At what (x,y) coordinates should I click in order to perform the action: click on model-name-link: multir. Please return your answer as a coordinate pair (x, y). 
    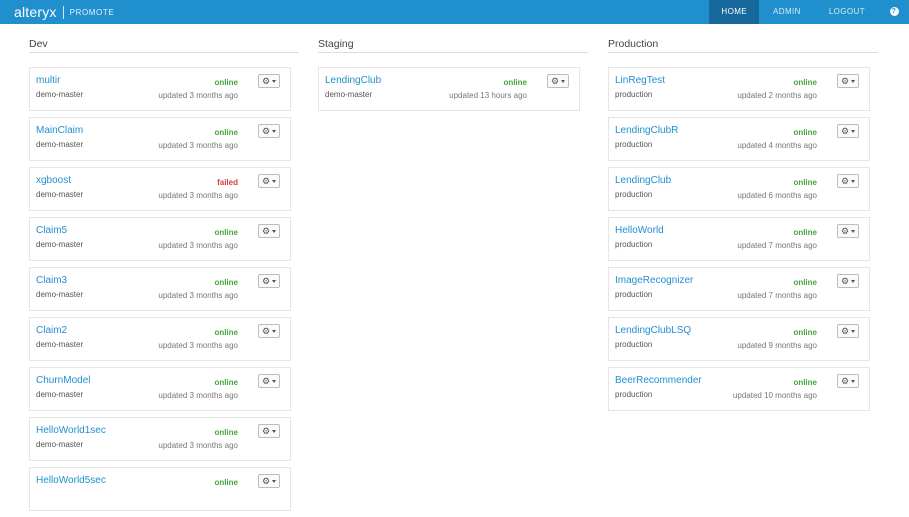
    Looking at the image, I should click on (48, 80).